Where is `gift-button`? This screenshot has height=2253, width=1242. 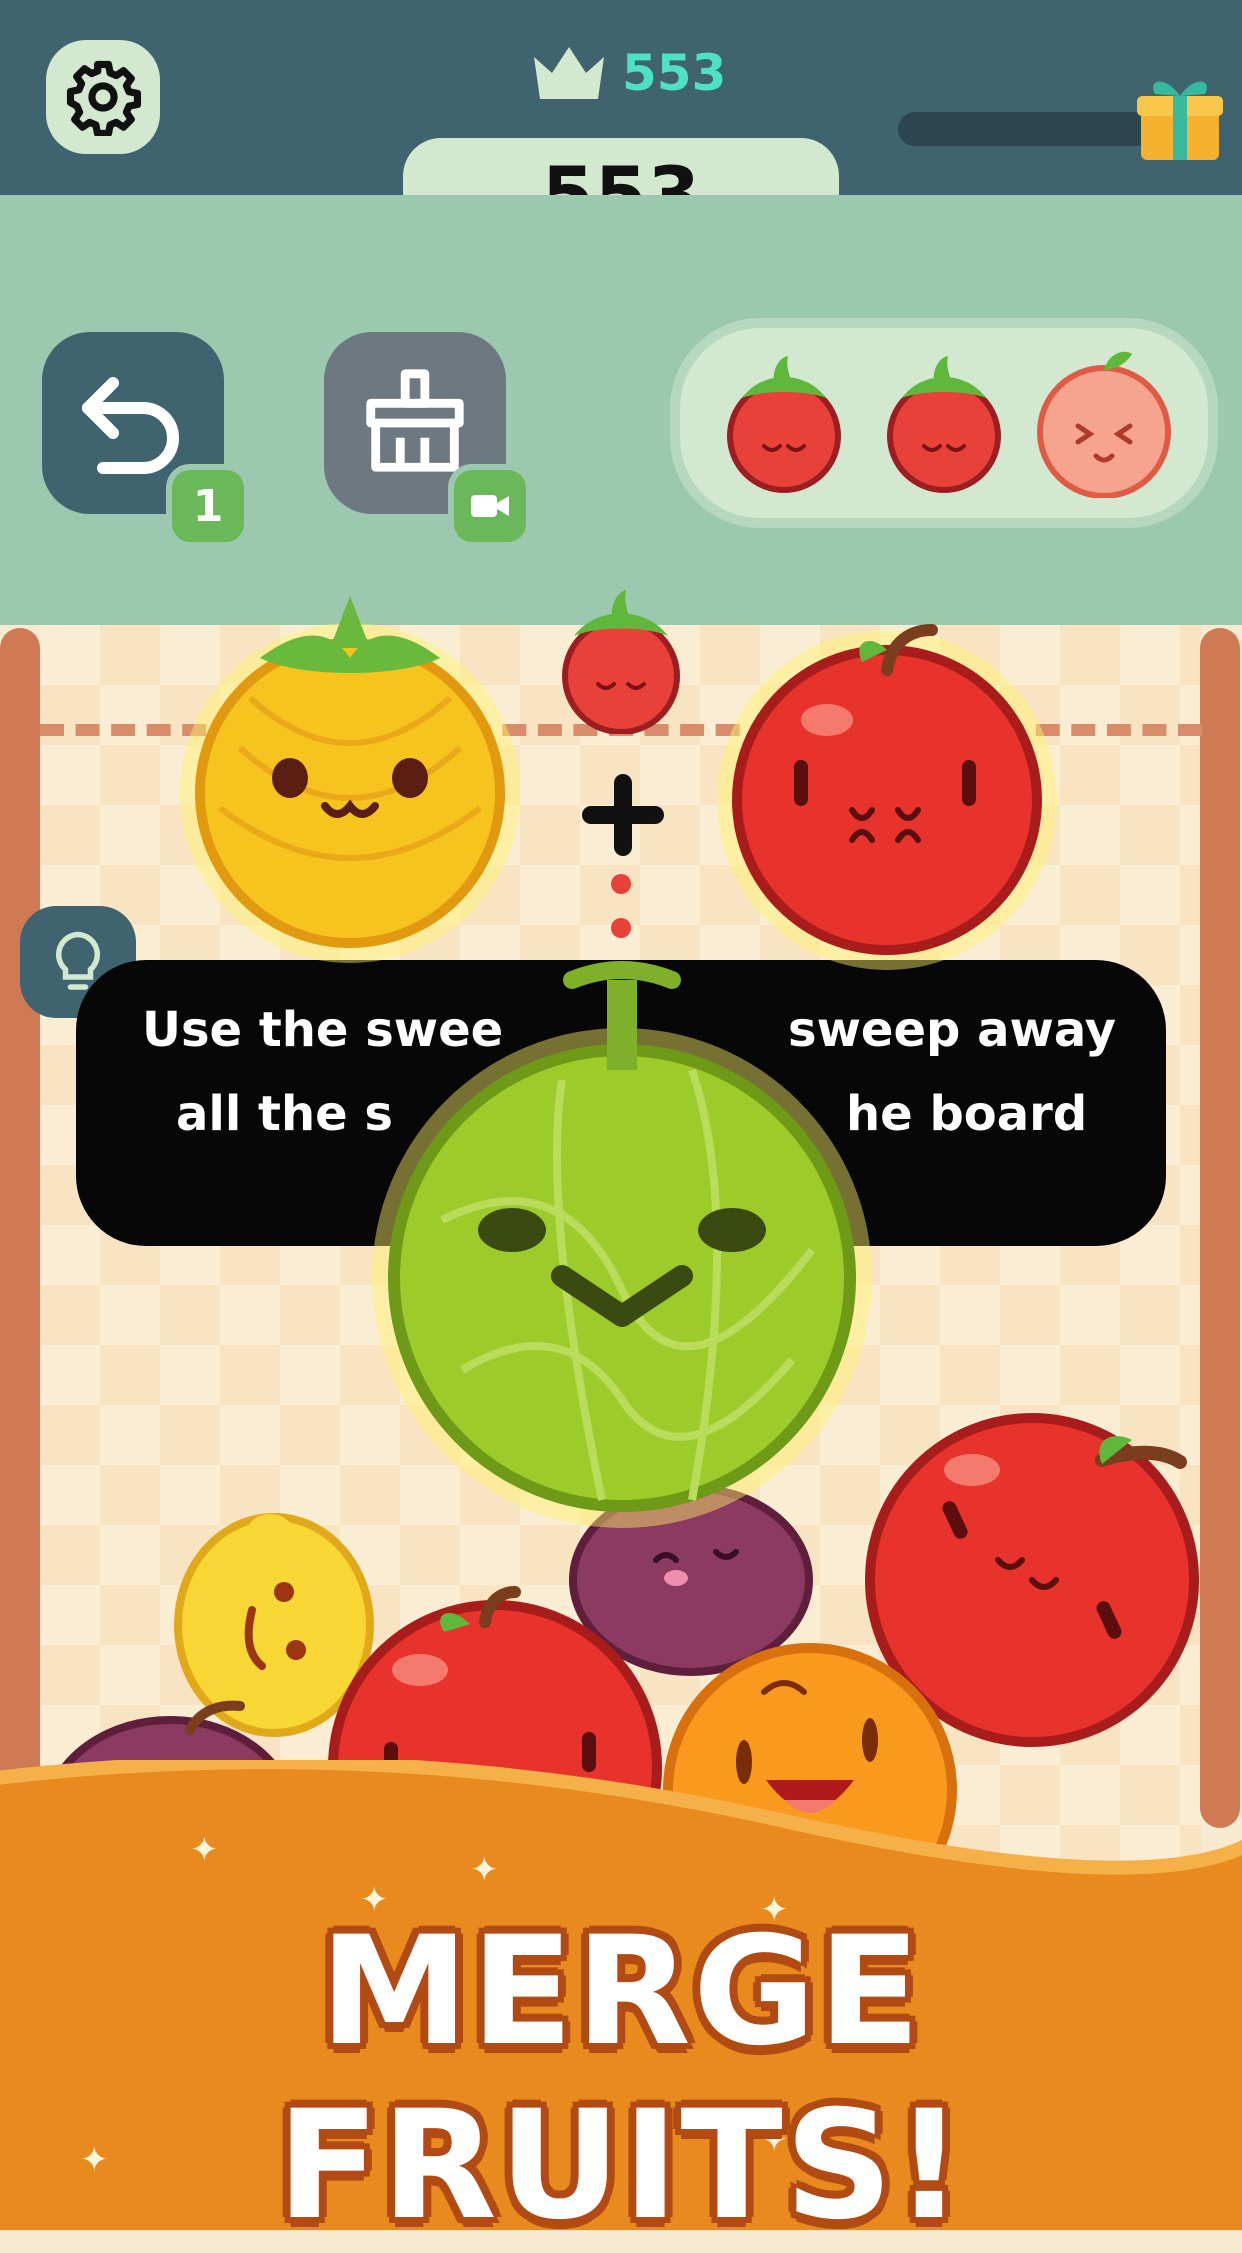 gift-button is located at coordinates (1180, 118).